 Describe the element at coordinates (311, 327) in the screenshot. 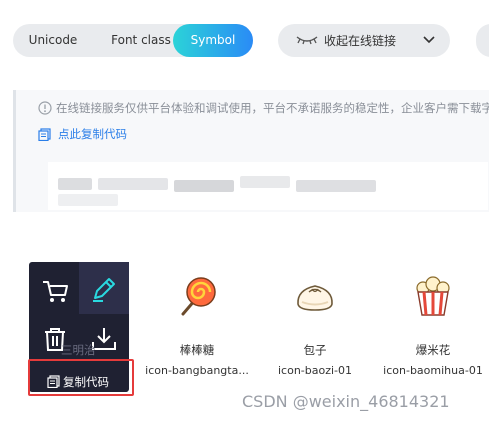

I see `icon-card: 包子 icon-baozi-01` at that location.